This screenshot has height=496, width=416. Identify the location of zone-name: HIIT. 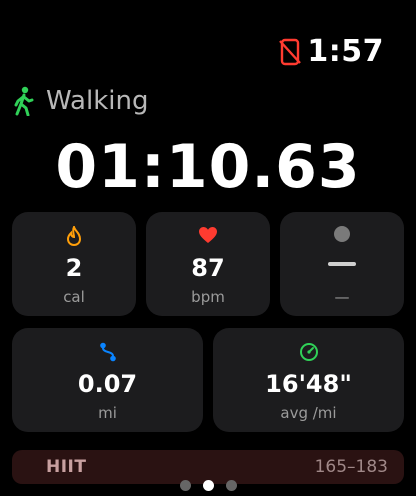
(66, 467).